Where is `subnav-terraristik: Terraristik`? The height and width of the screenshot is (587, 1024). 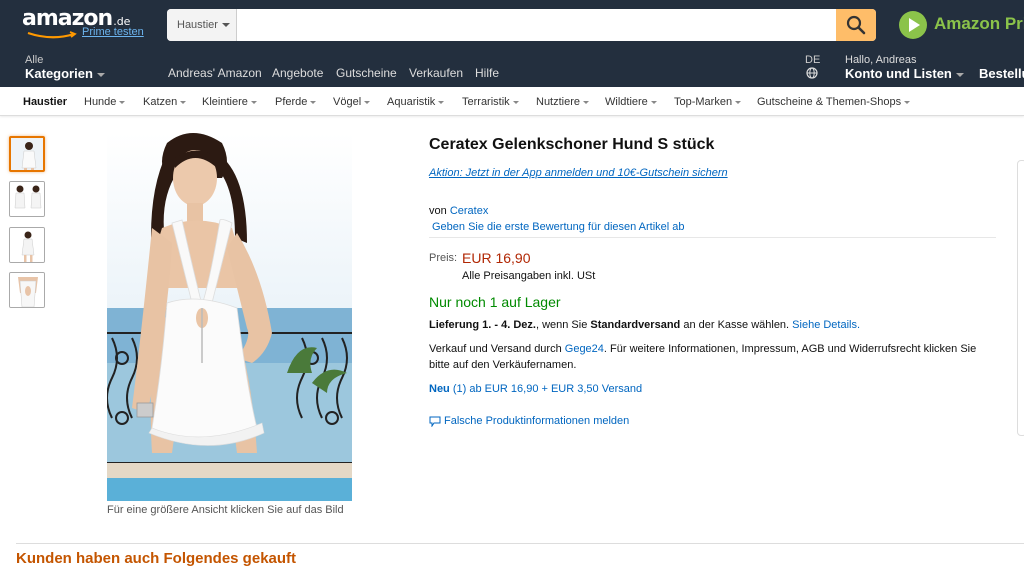 subnav-terraristik: Terraristik is located at coordinates (490, 102).